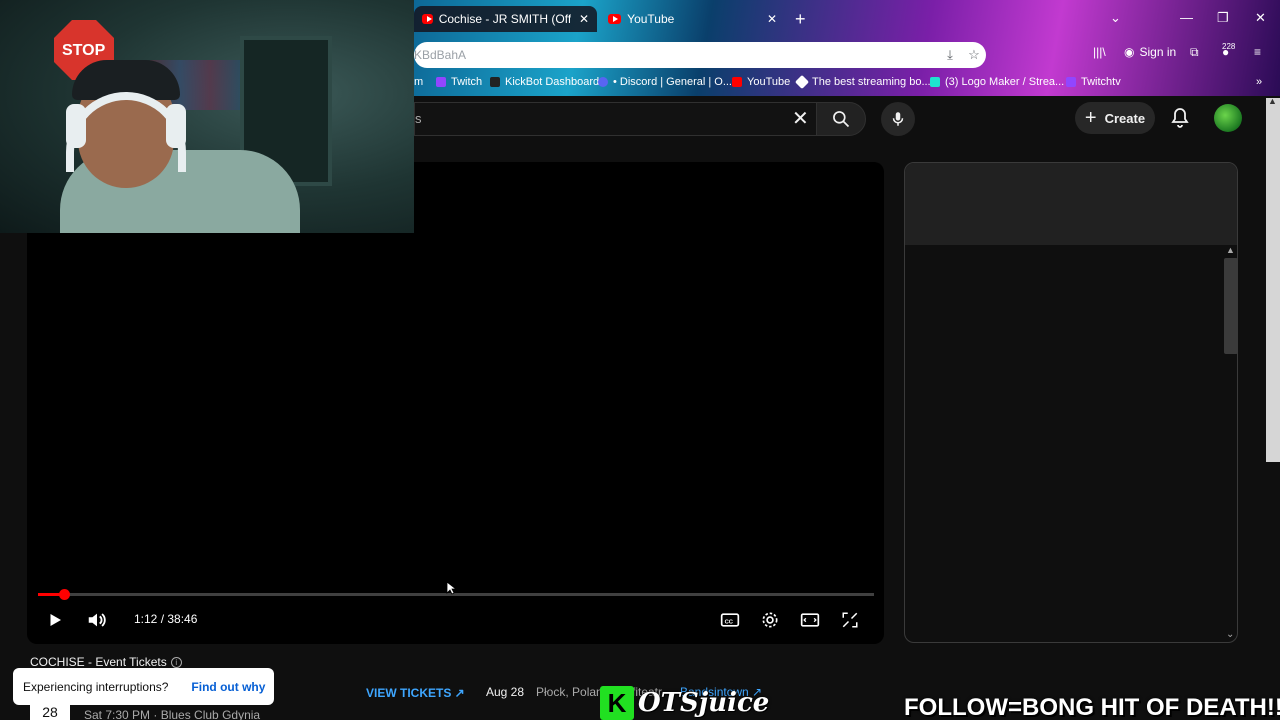  I want to click on gear-icon, so click(770, 620).